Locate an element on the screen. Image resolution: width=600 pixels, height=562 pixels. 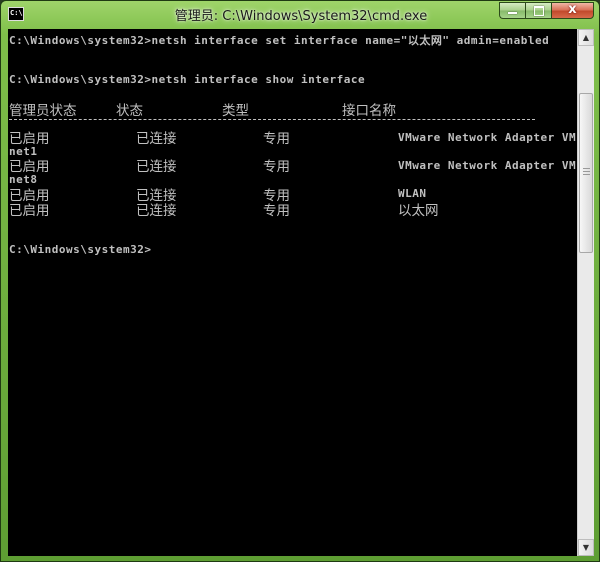
row-0-admin-state: 已启用 is located at coordinates (29, 139).